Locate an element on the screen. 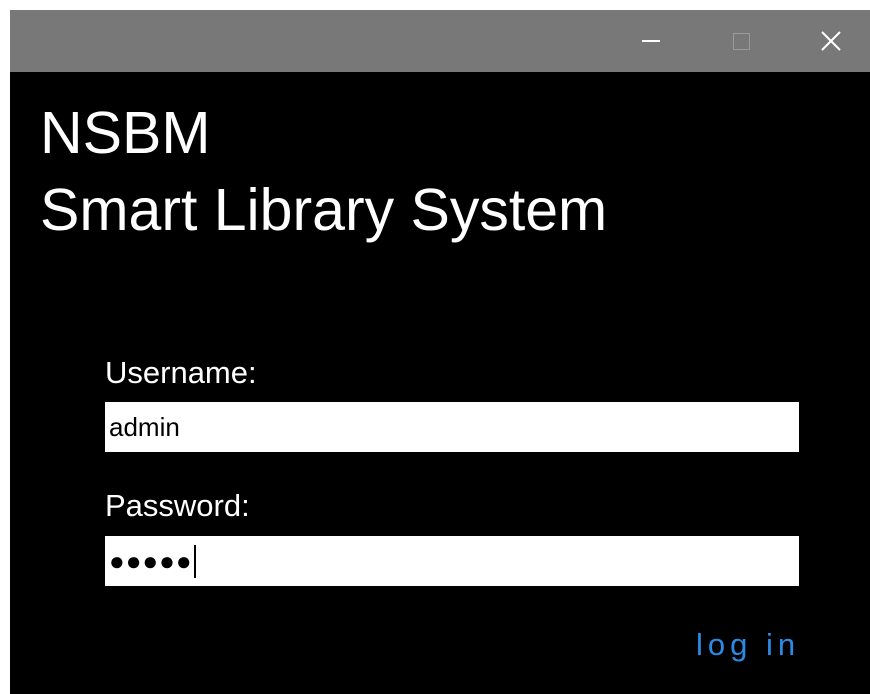 The width and height of the screenshot is (870, 694). close-icon is located at coordinates (831, 41).